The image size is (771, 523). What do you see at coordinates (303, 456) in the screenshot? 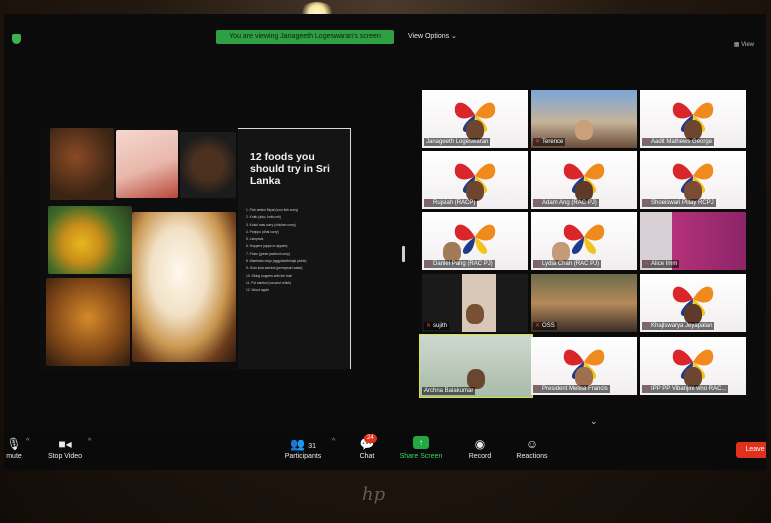
I see `participants-label: Participants` at bounding box center [303, 456].